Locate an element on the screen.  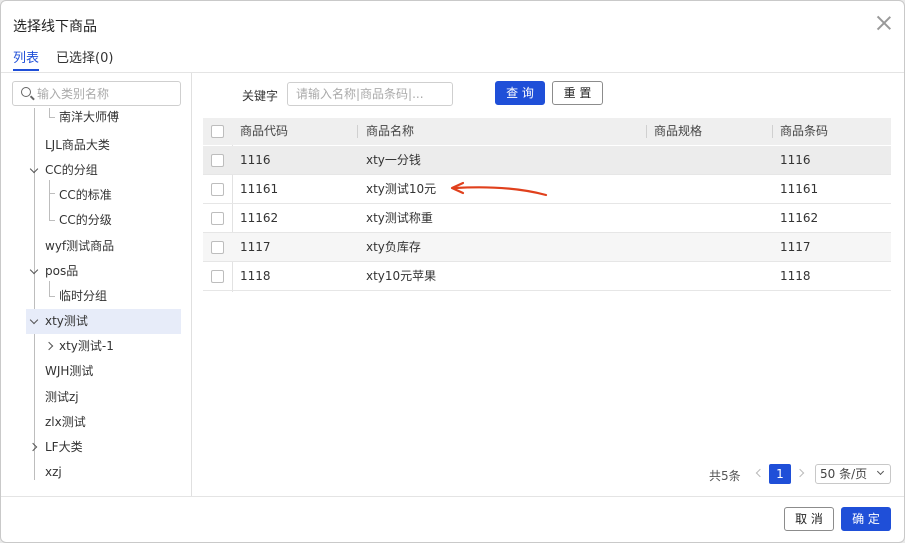
active-tab-indicator is located at coordinates (26, 70).